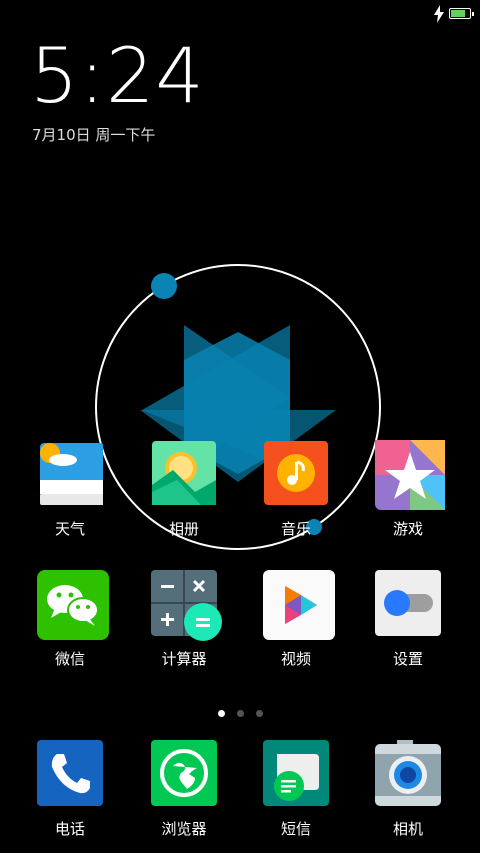  What do you see at coordinates (296, 473) in the screenshot?
I see `music-icon` at bounding box center [296, 473].